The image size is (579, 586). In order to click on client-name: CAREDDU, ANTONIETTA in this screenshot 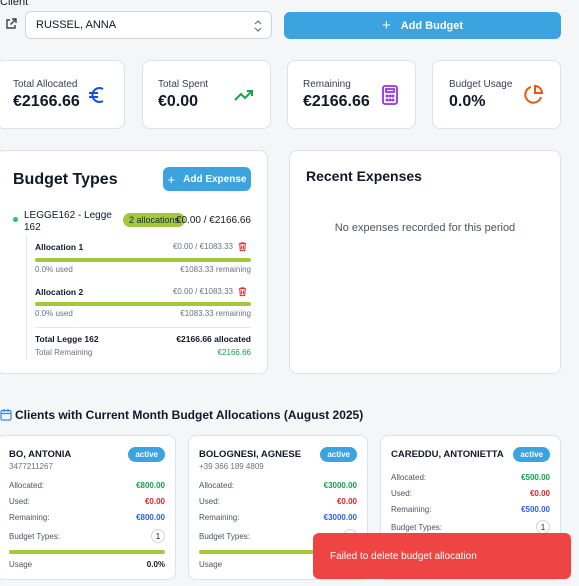, I will do `click(447, 454)`.